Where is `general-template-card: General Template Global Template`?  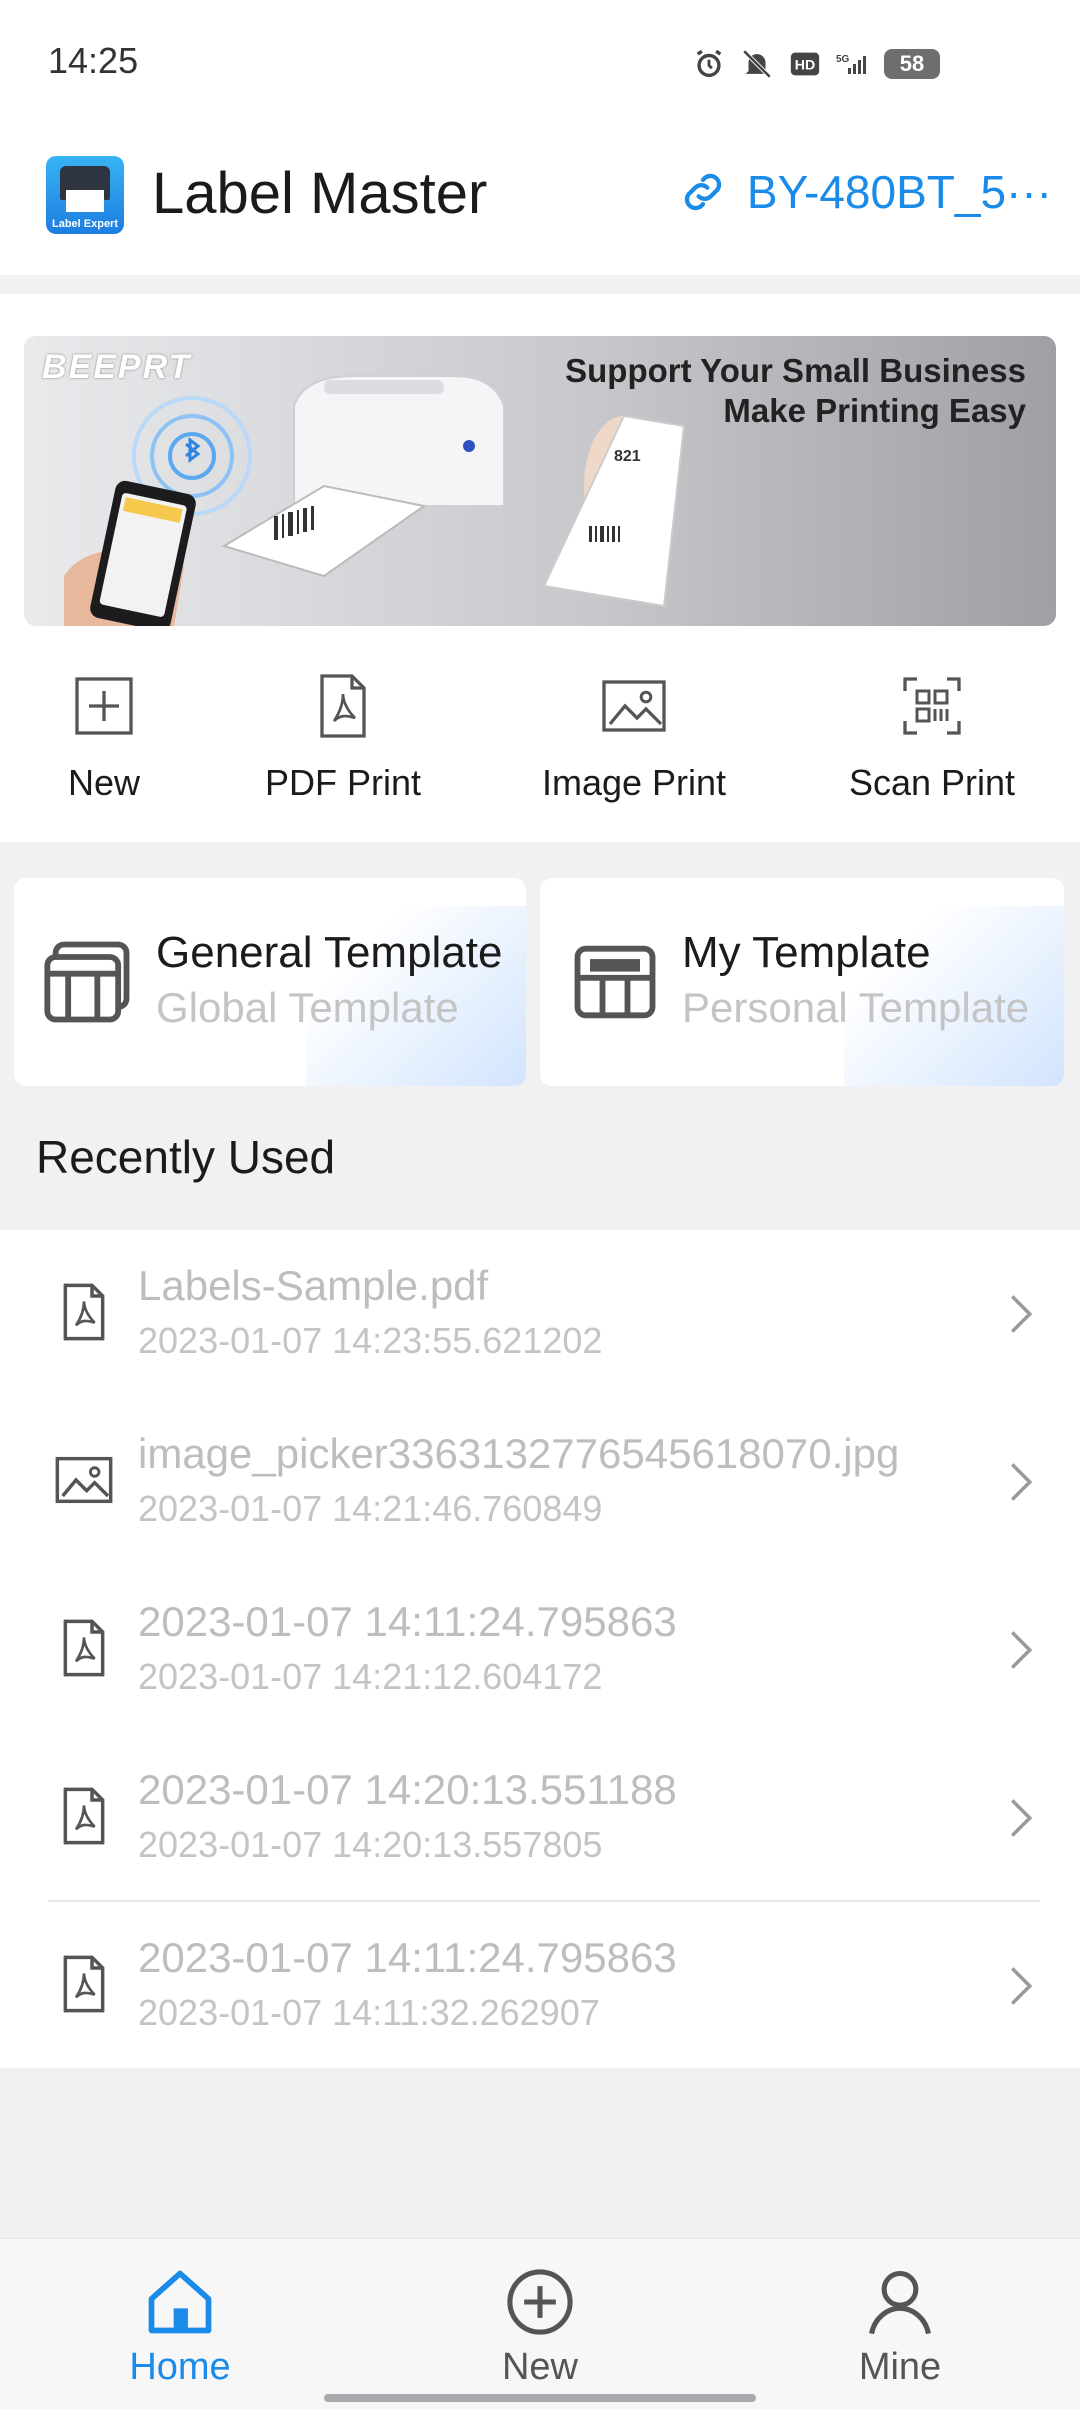 general-template-card: General Template Global Template is located at coordinates (270, 982).